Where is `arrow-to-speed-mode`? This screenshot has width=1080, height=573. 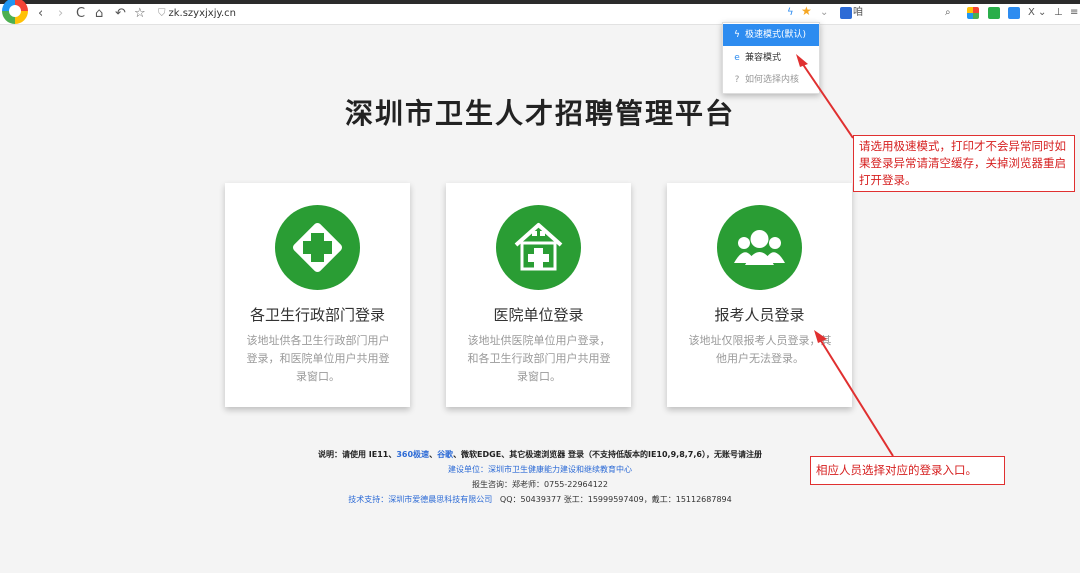
arrow-to-speed-mode is located at coordinates (826, 99).